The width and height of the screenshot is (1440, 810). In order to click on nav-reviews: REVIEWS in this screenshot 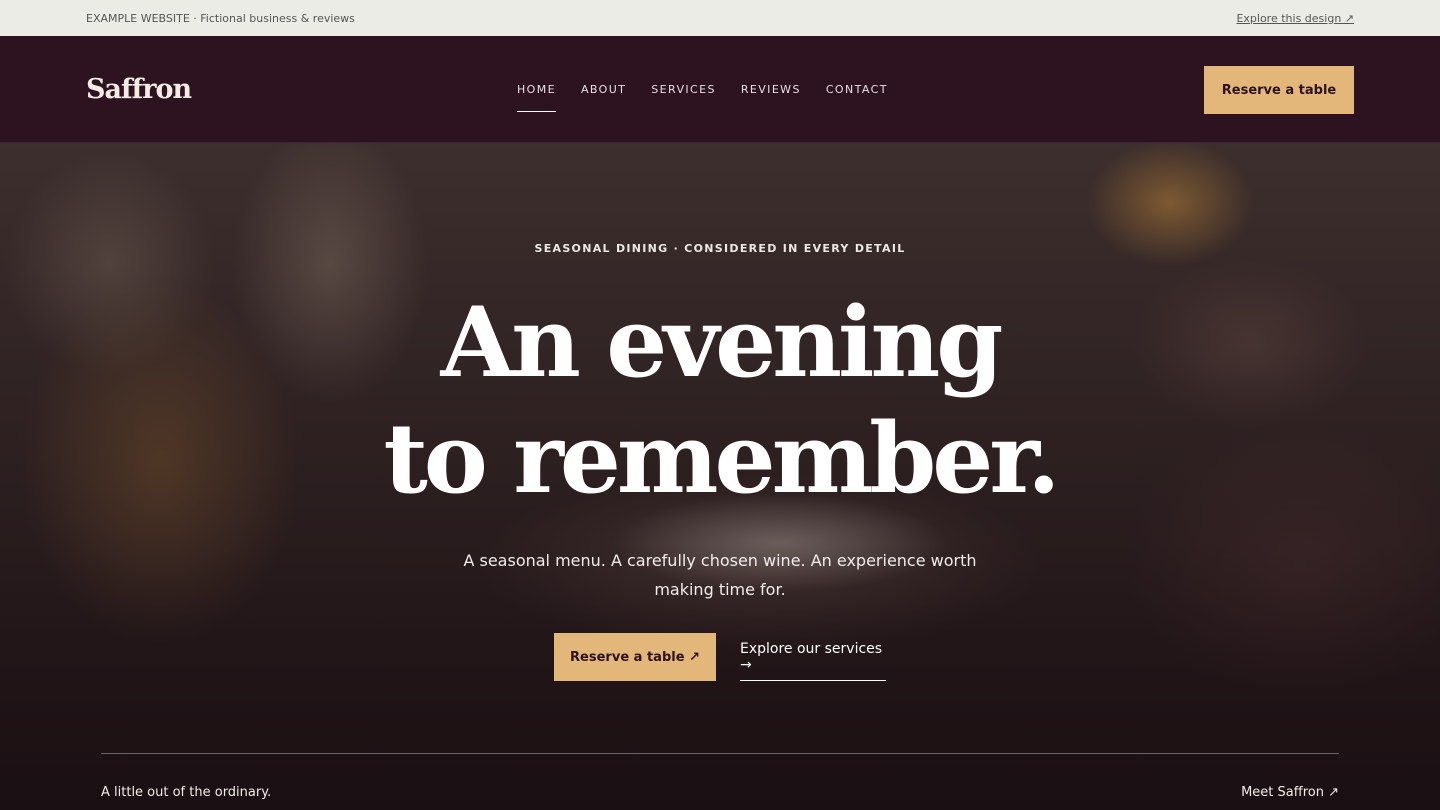, I will do `click(771, 89)`.